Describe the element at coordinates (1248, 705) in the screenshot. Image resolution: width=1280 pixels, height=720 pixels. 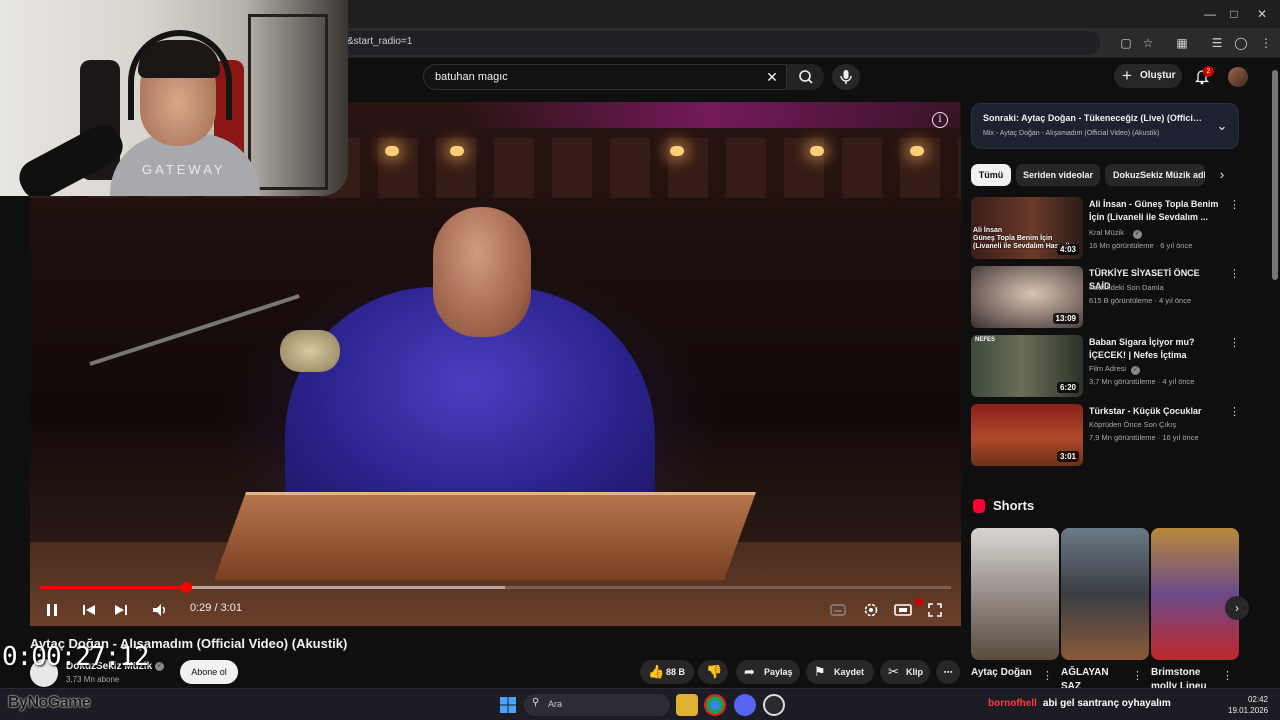
I see `system-clock: 02:42 19.01.2026` at that location.